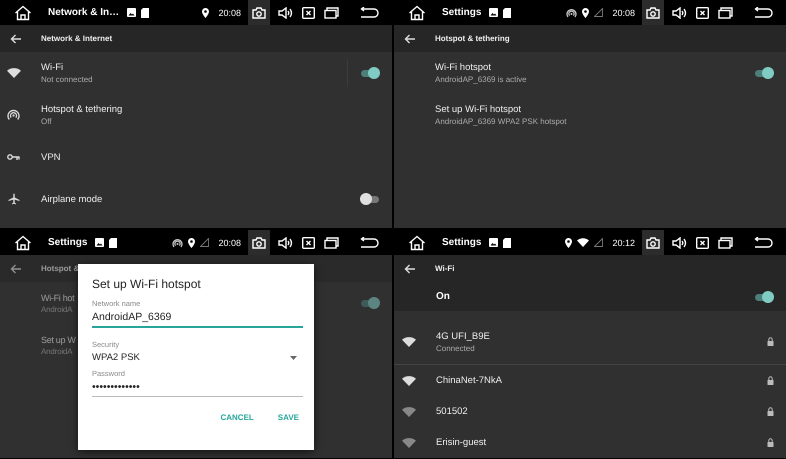 This screenshot has height=459, width=786. What do you see at coordinates (197, 357) in the screenshot?
I see `security-dropdown: WPA2 PSK` at bounding box center [197, 357].